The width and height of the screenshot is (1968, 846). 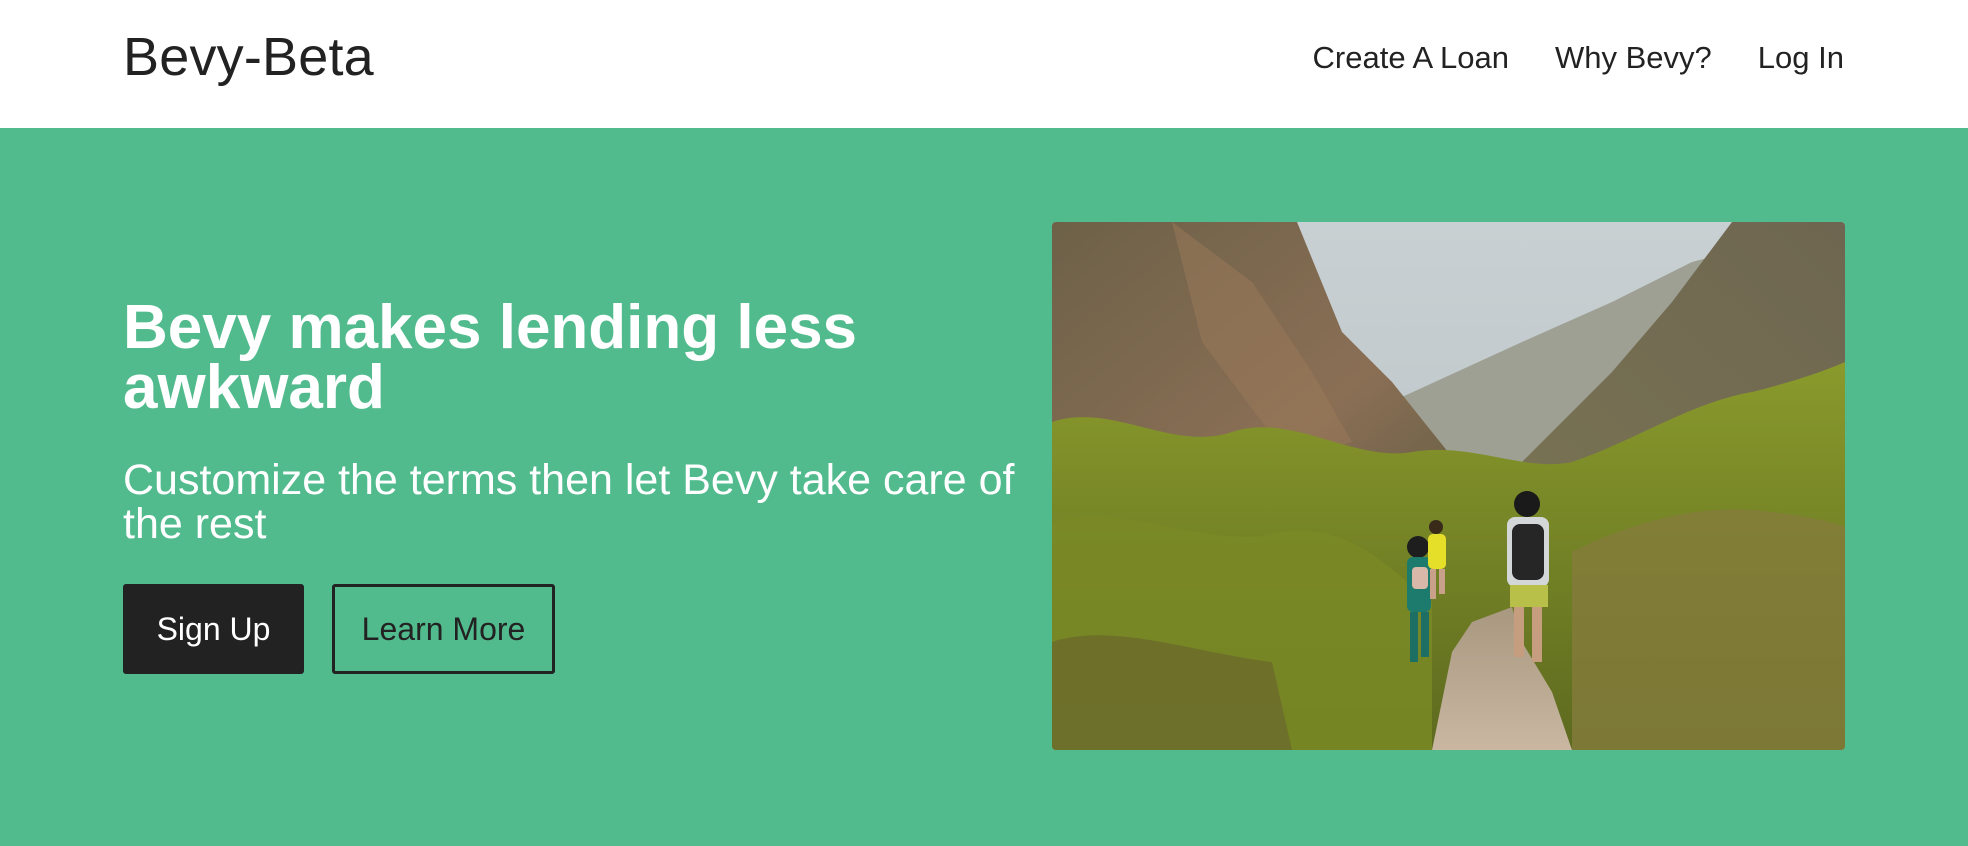 I want to click on nav-link-why-bevy: Why Bevy?, so click(x=1633, y=58).